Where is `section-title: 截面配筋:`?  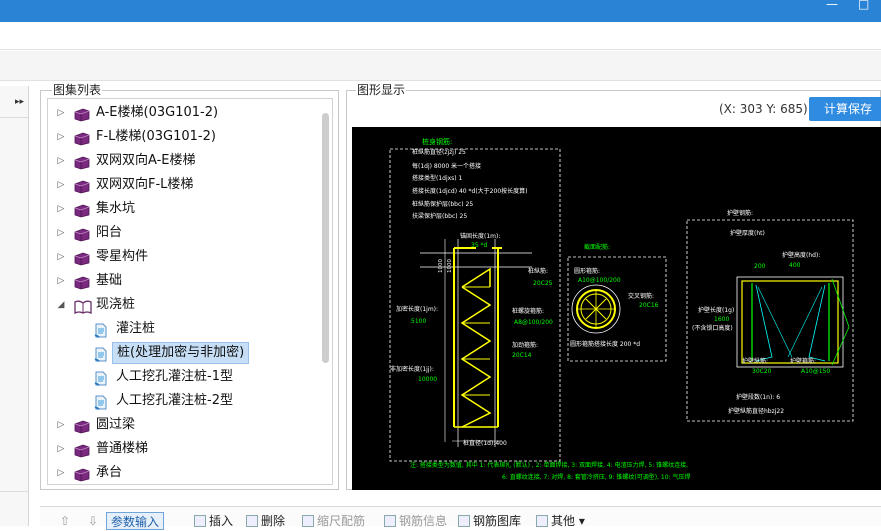 section-title: 截面配筋: is located at coordinates (597, 247).